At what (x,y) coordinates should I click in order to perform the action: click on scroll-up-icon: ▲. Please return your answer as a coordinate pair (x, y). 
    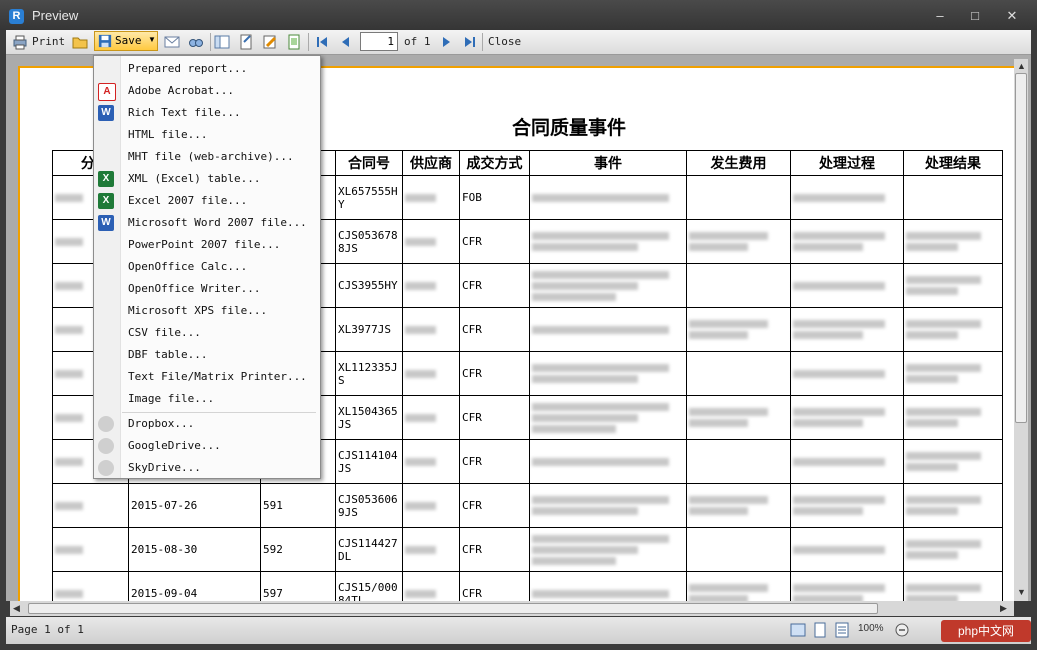
    Looking at the image, I should click on (1021, 66).